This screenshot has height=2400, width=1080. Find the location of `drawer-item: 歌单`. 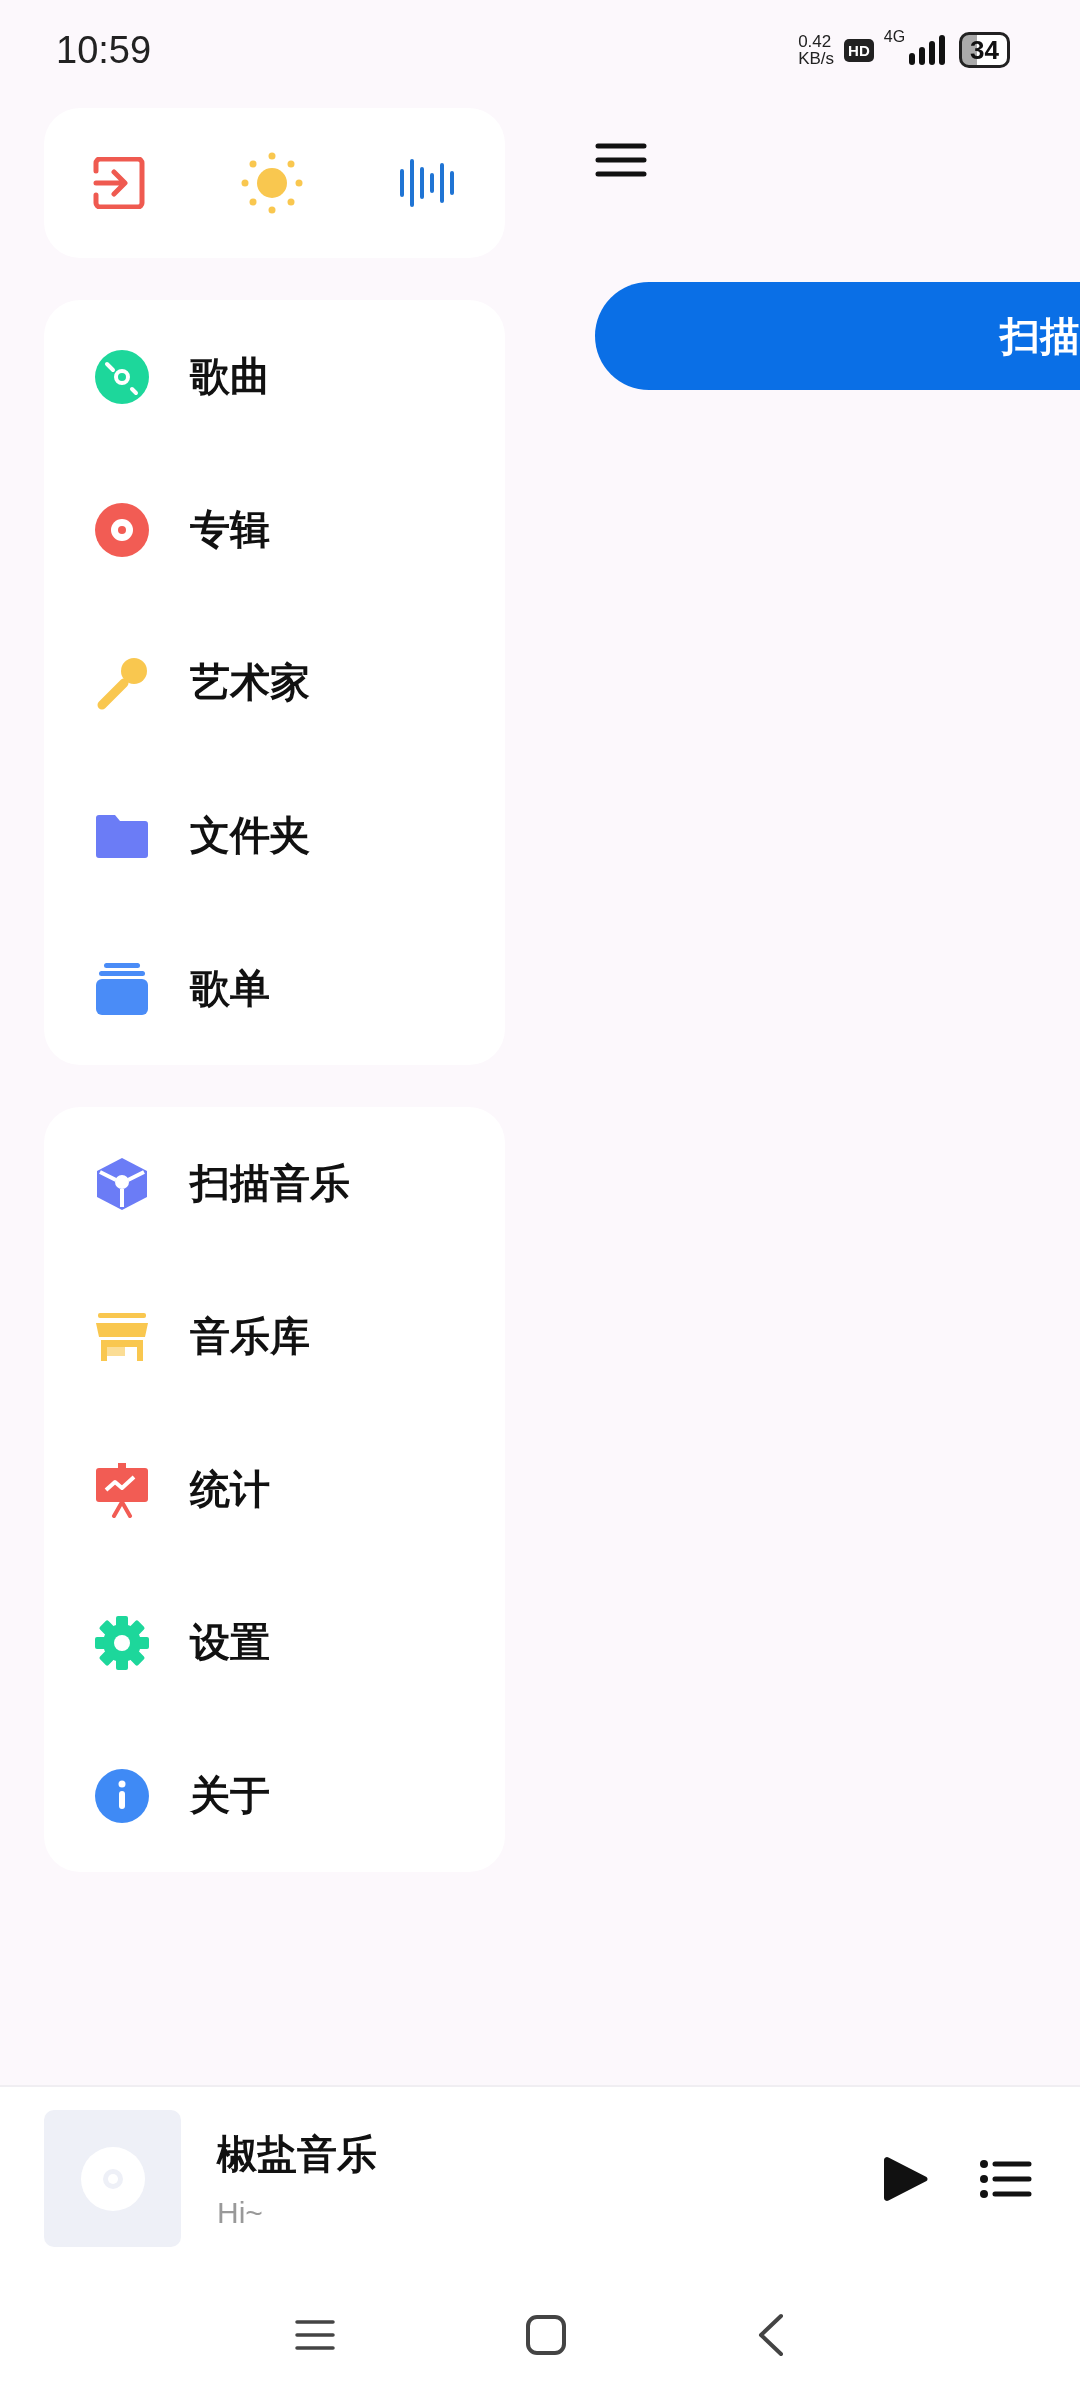

drawer-item: 歌单 is located at coordinates (274, 988).